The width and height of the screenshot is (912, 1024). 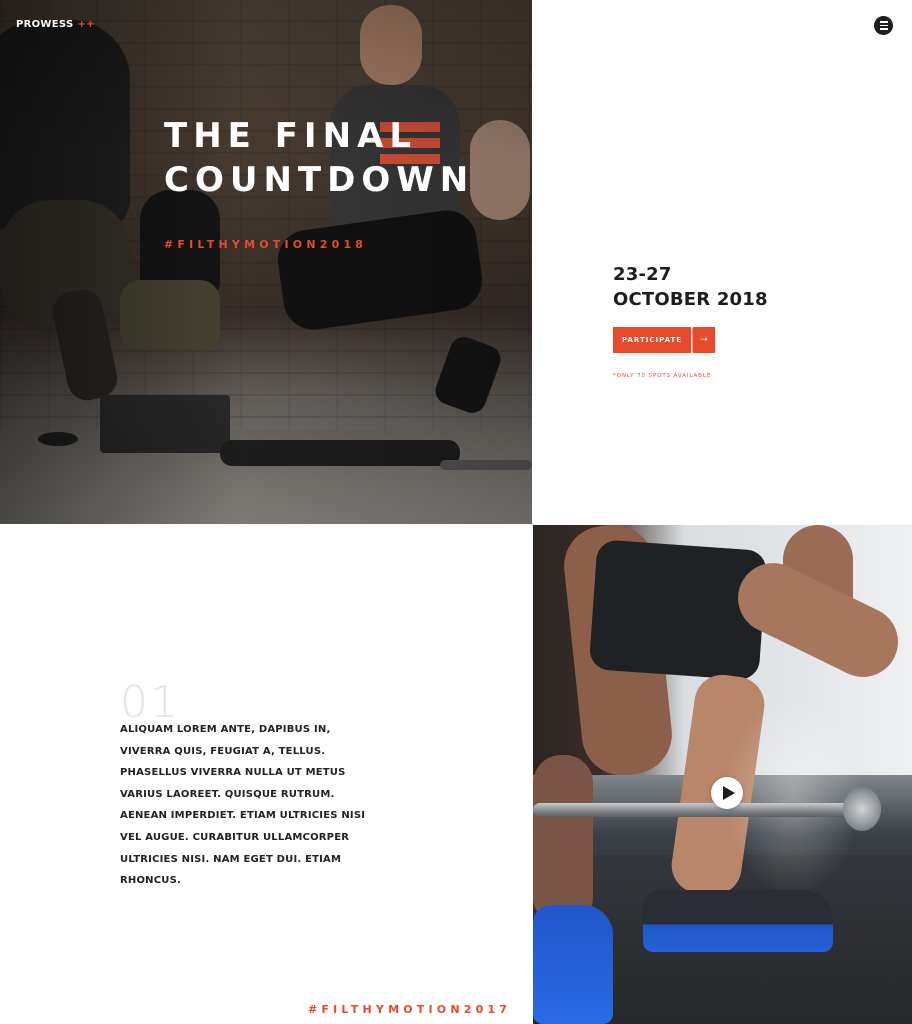 I want to click on play-video-button, so click(x=727, y=793).